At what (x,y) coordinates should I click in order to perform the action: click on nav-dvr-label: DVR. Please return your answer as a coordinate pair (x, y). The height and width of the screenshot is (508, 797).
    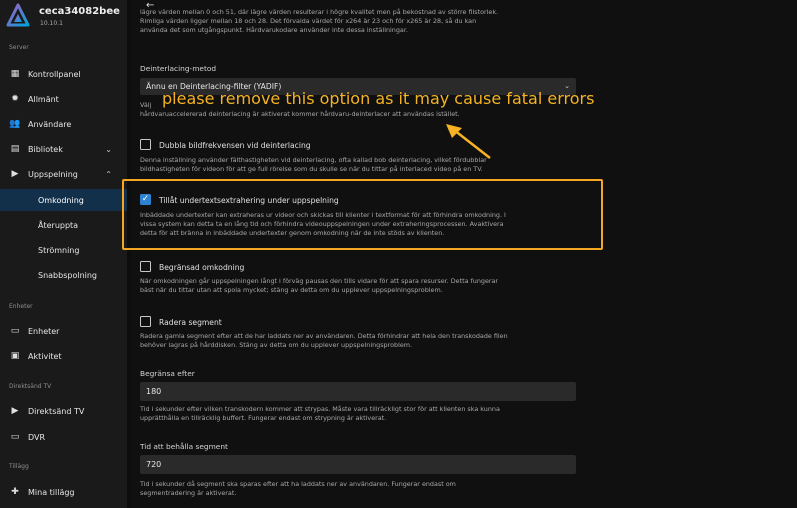
    Looking at the image, I should click on (37, 437).